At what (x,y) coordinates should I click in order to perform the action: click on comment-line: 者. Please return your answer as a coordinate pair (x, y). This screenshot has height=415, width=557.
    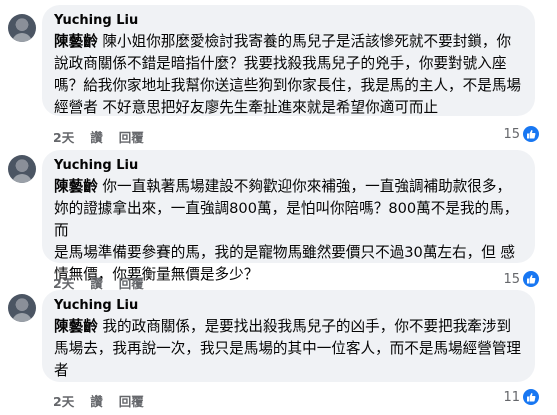
    Looking at the image, I should click on (61, 370).